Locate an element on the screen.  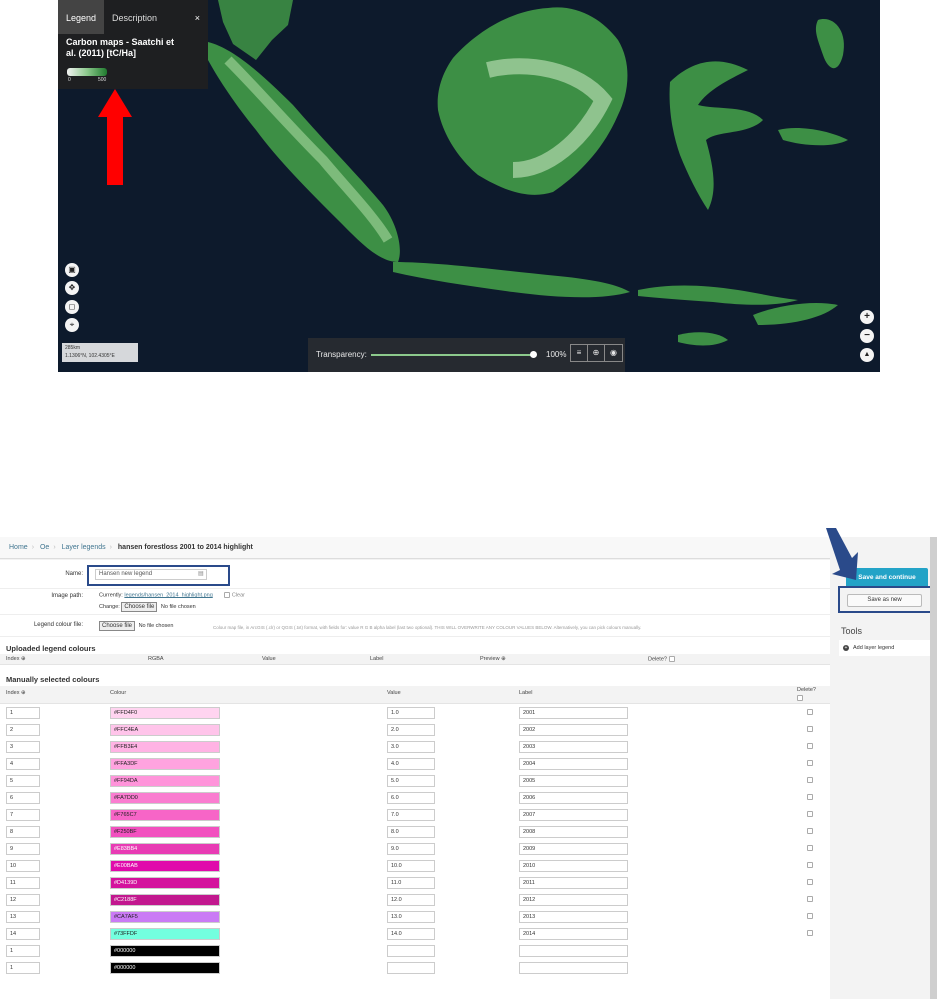
manual-delete-all-checkbox is located at coordinates (800, 698).